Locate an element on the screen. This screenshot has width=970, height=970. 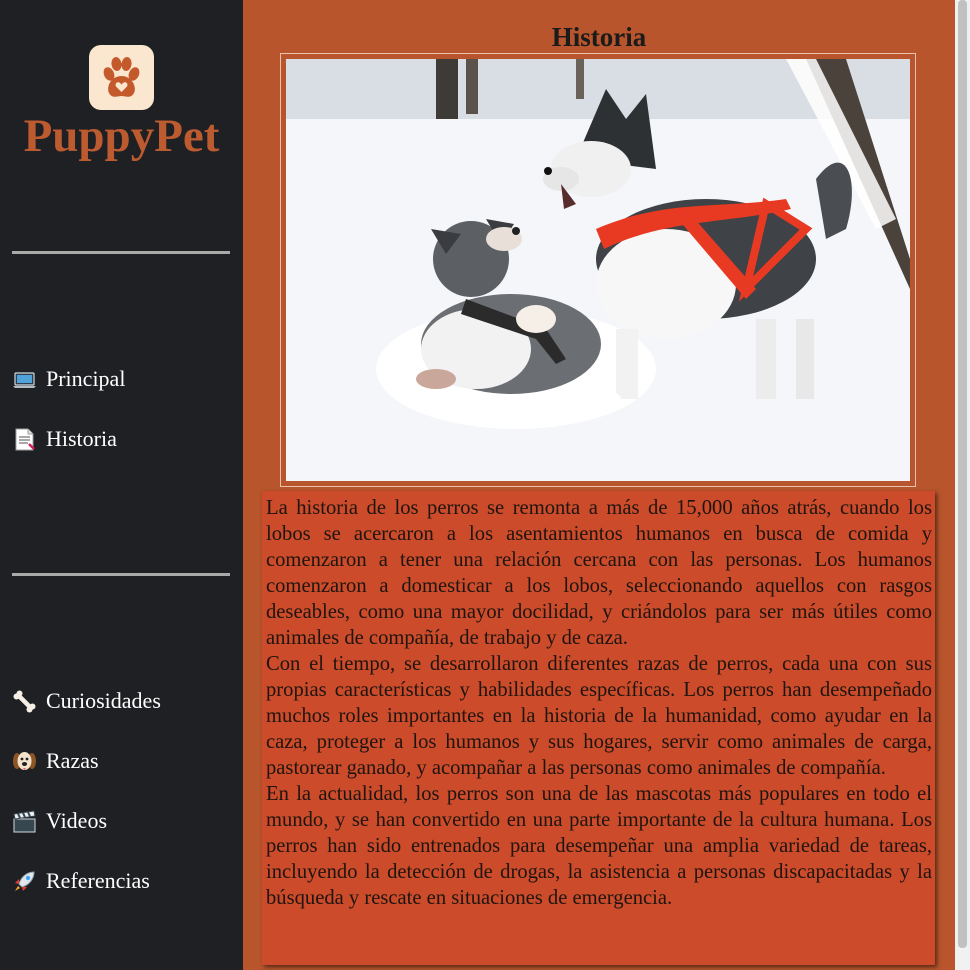
paw-heart-icon is located at coordinates (121, 77).